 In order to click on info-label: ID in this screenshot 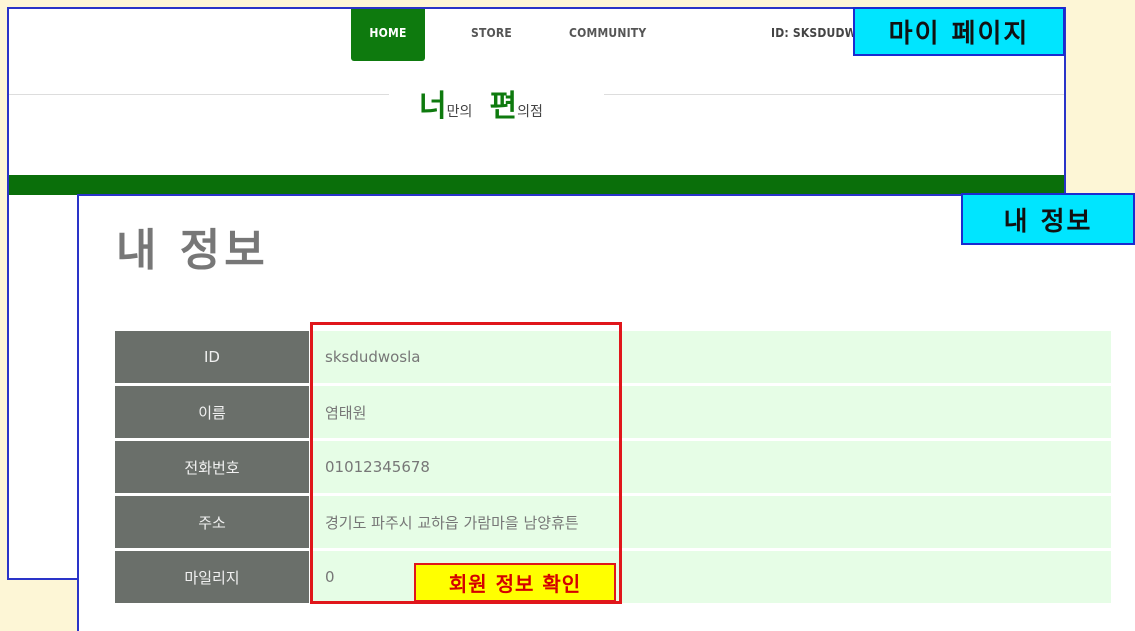, I will do `click(212, 357)`.